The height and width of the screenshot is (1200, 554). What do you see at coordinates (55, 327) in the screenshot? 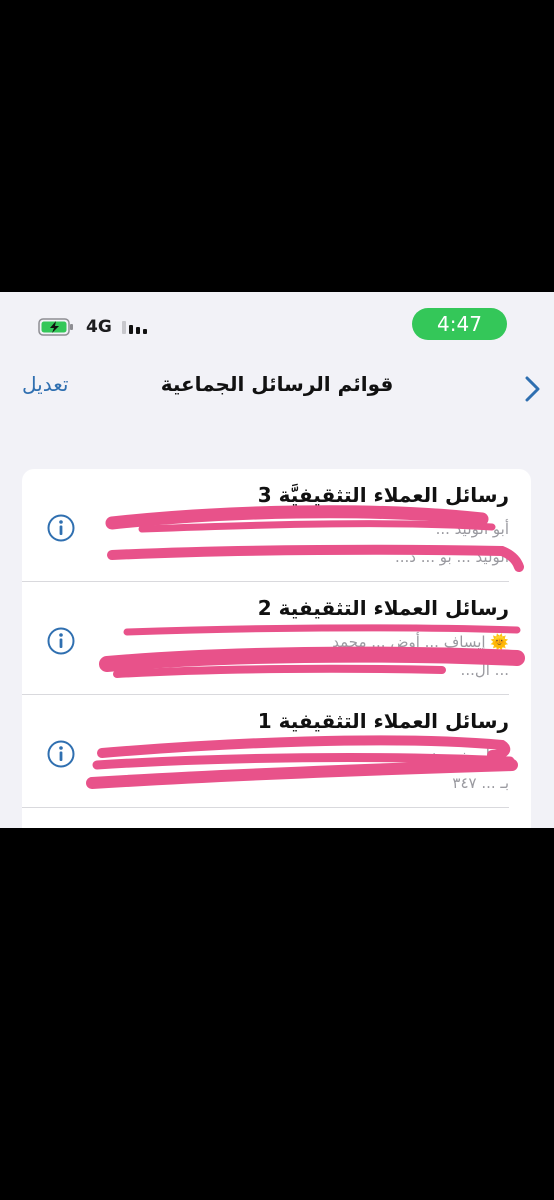
I see `battery-charging-icon` at bounding box center [55, 327].